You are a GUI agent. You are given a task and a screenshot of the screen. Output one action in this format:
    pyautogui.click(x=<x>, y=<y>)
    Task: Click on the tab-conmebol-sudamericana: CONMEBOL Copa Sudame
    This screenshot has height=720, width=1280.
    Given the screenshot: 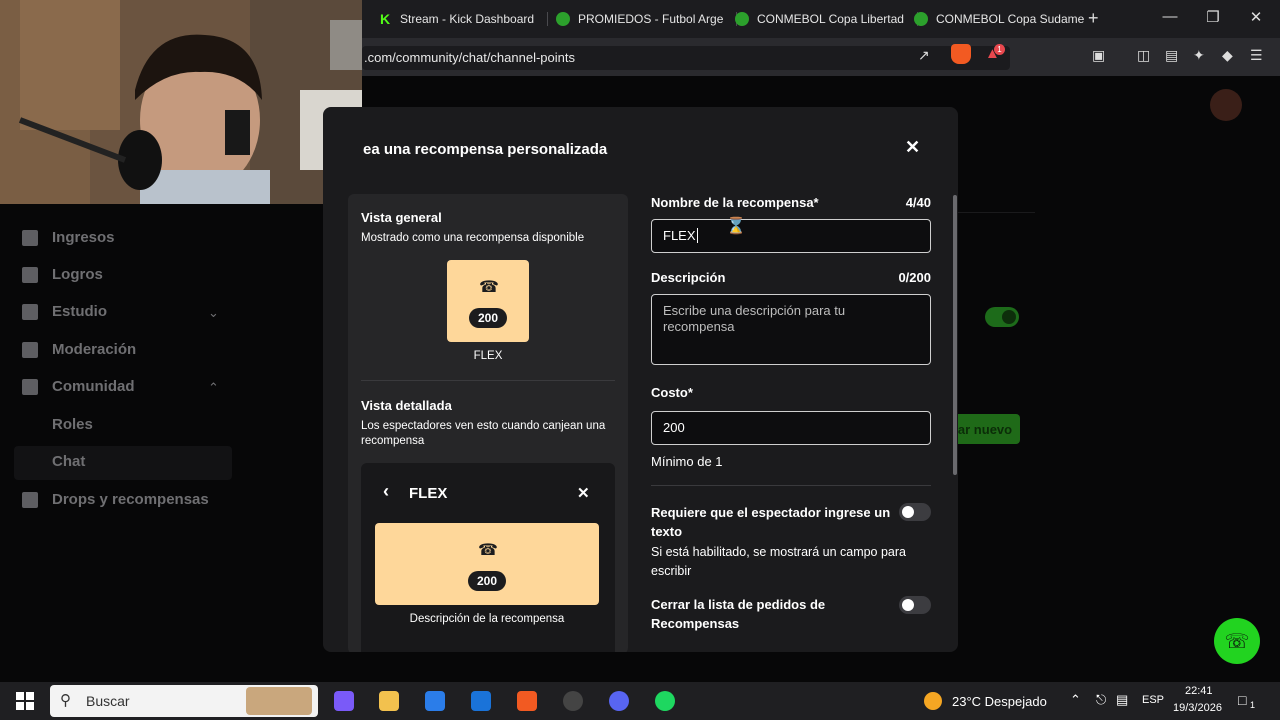 What is the action you would take?
    pyautogui.click(x=999, y=19)
    